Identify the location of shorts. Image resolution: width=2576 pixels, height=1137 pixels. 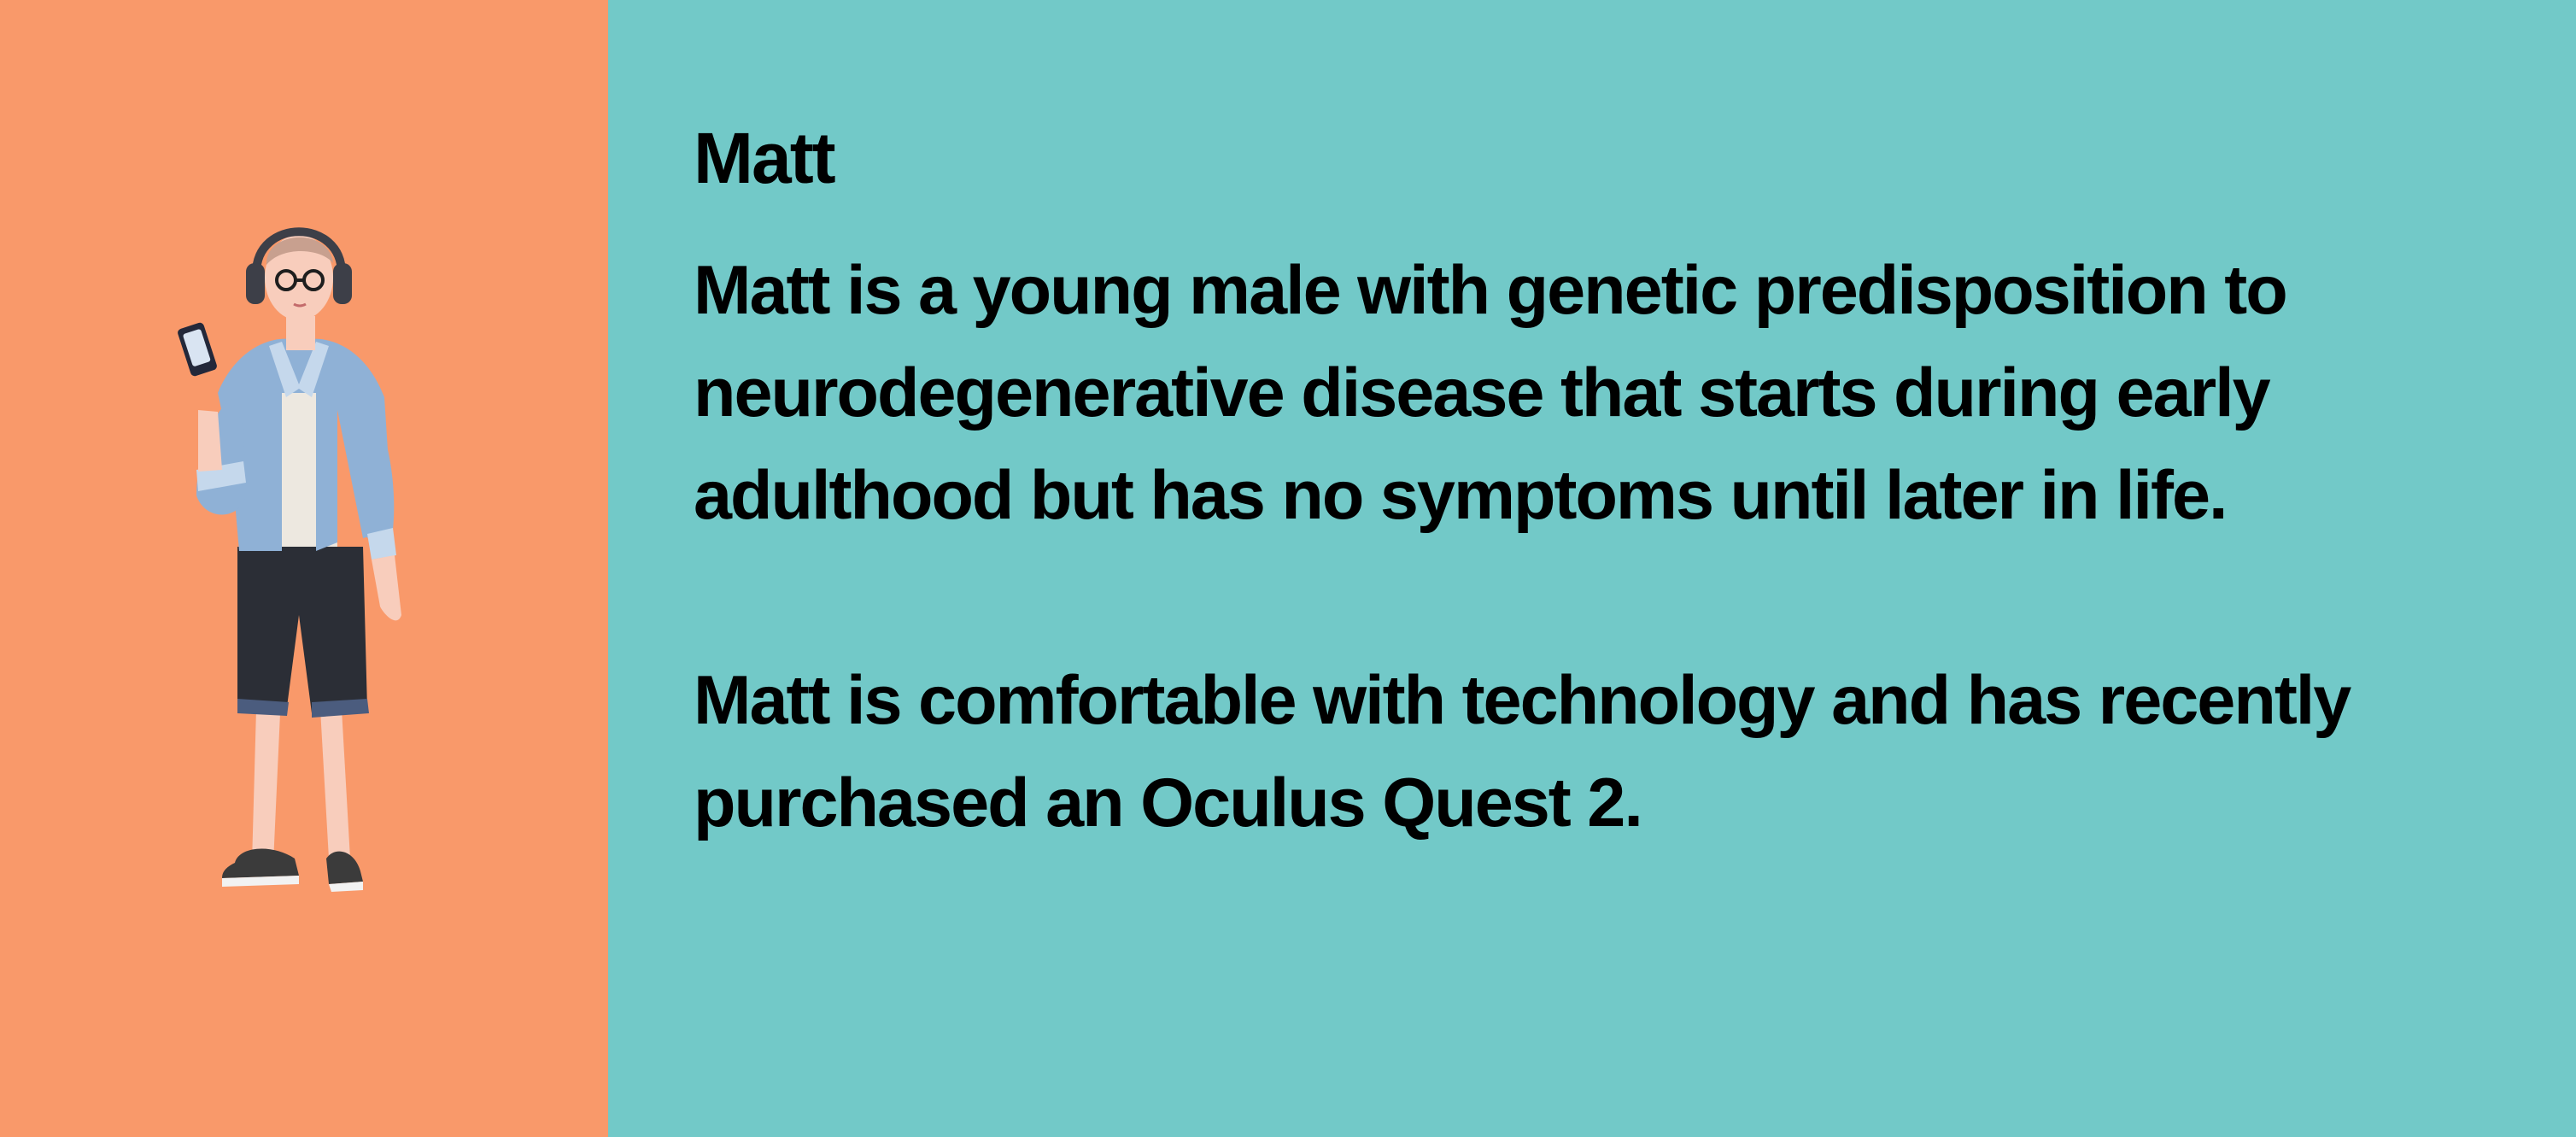
(302, 630).